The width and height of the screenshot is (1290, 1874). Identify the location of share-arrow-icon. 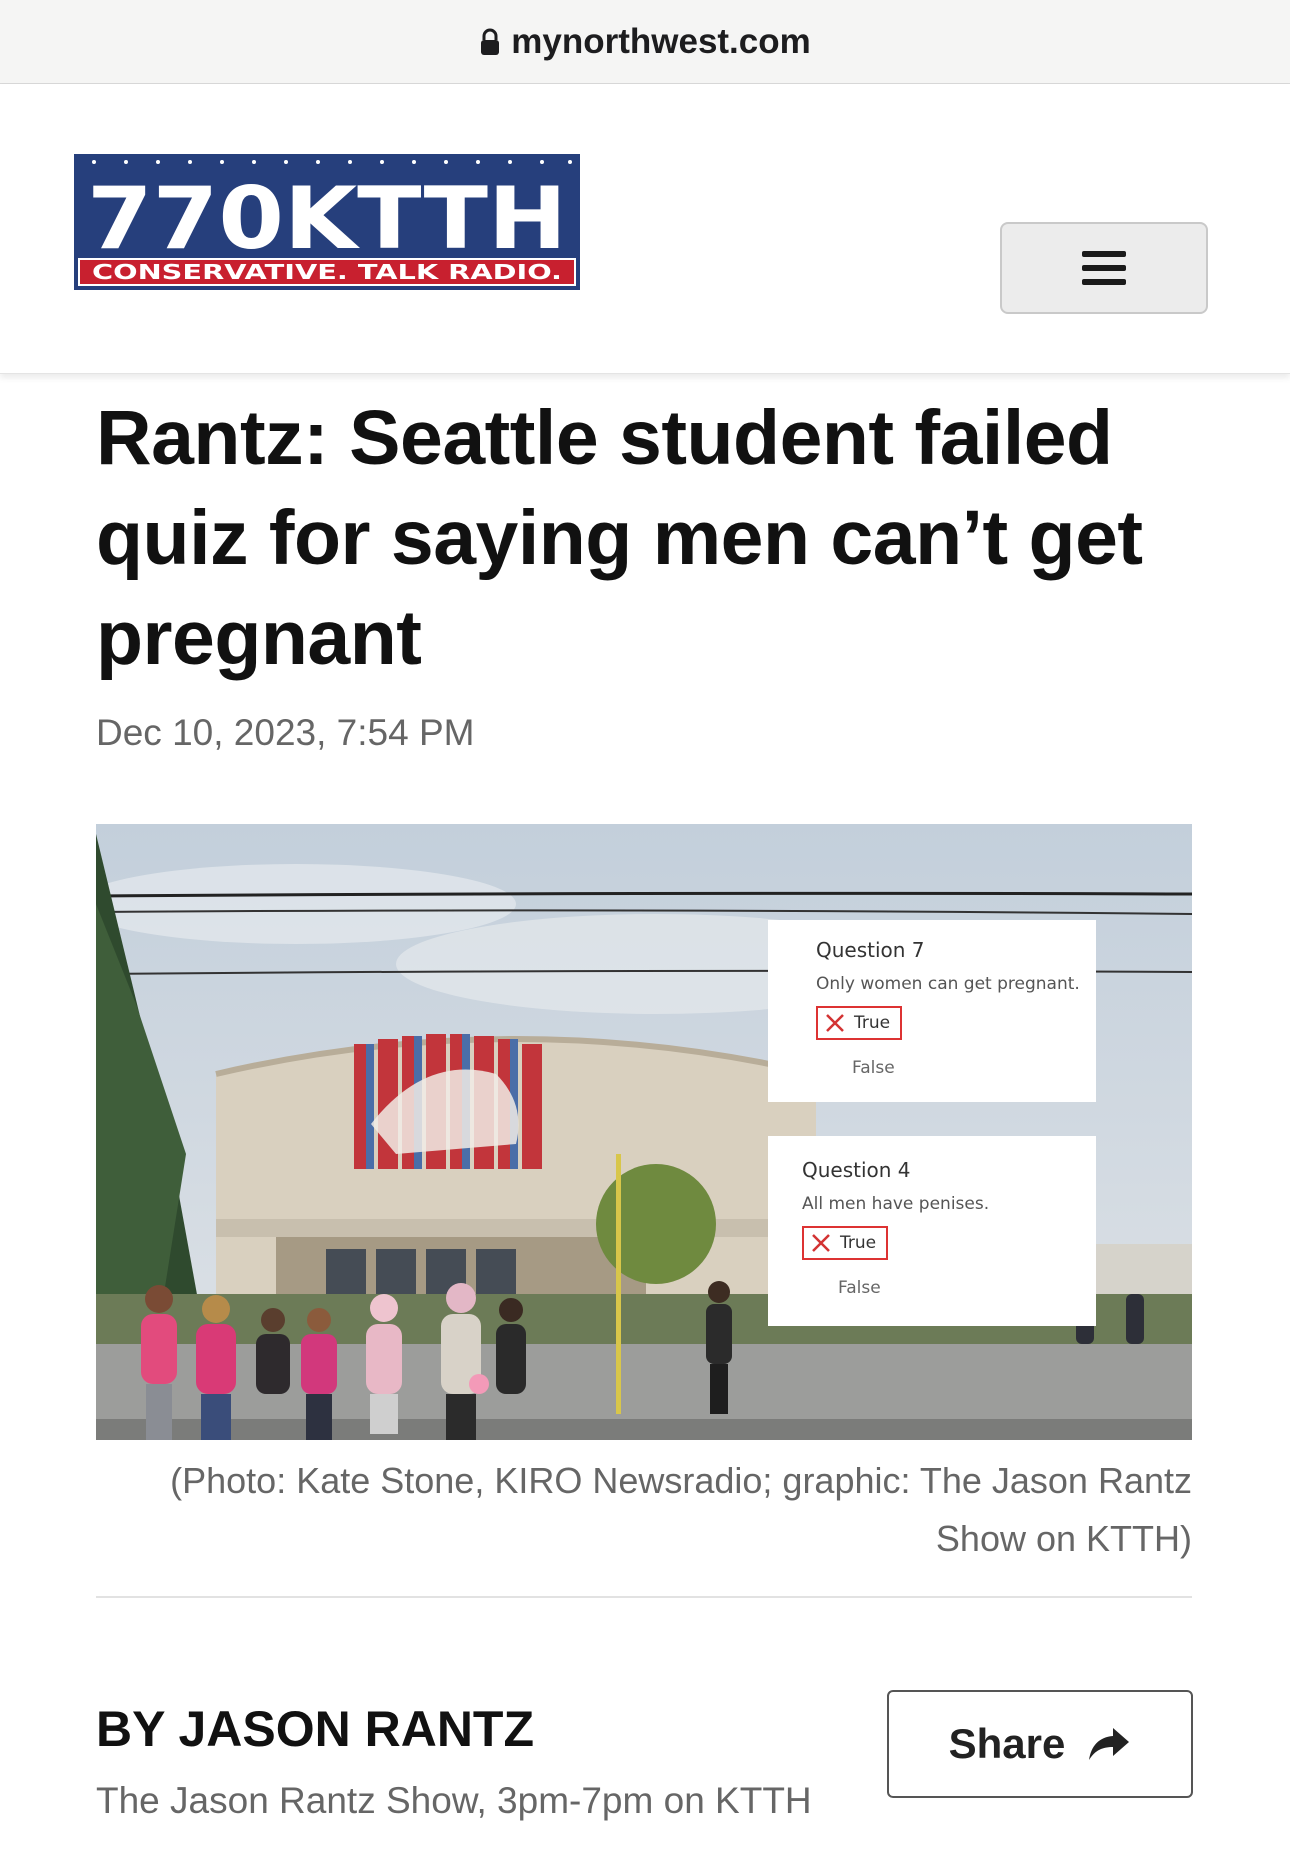
(1109, 1744).